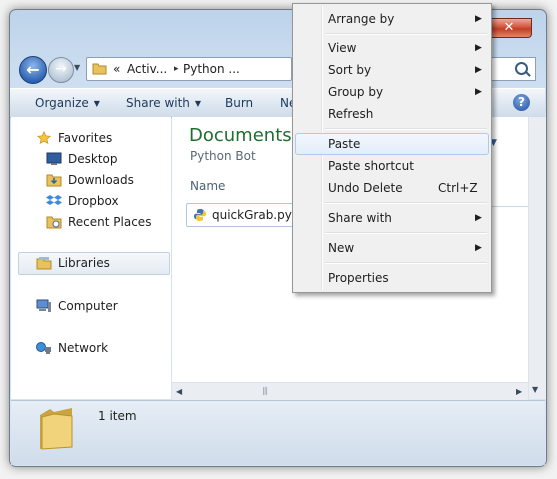 Image resolution: width=557 pixels, height=479 pixels. What do you see at coordinates (67, 103) in the screenshot?
I see `organize-button: Organize ▼` at bounding box center [67, 103].